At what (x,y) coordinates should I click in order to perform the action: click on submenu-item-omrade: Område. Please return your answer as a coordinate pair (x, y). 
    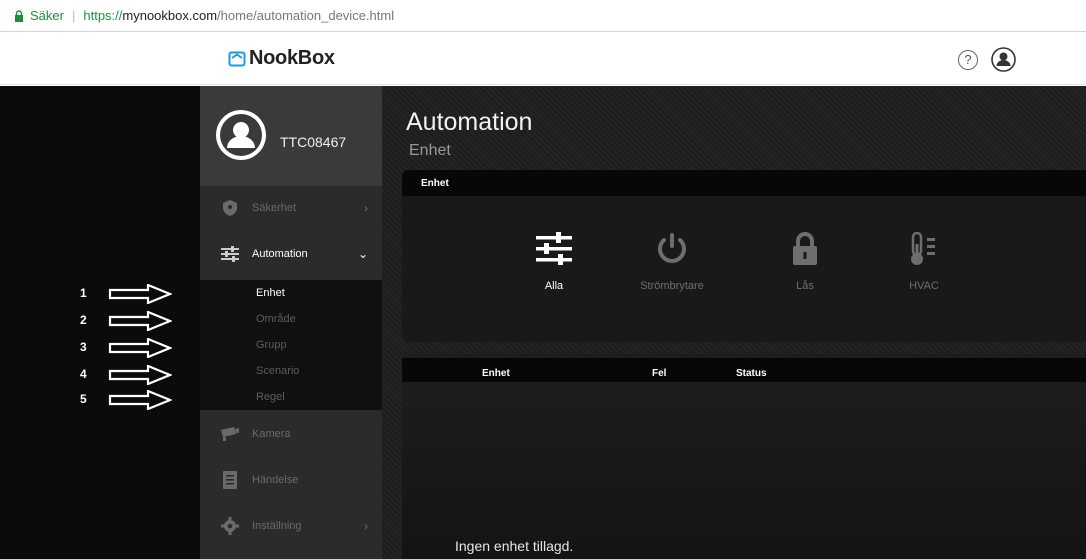
    Looking at the image, I should click on (291, 319).